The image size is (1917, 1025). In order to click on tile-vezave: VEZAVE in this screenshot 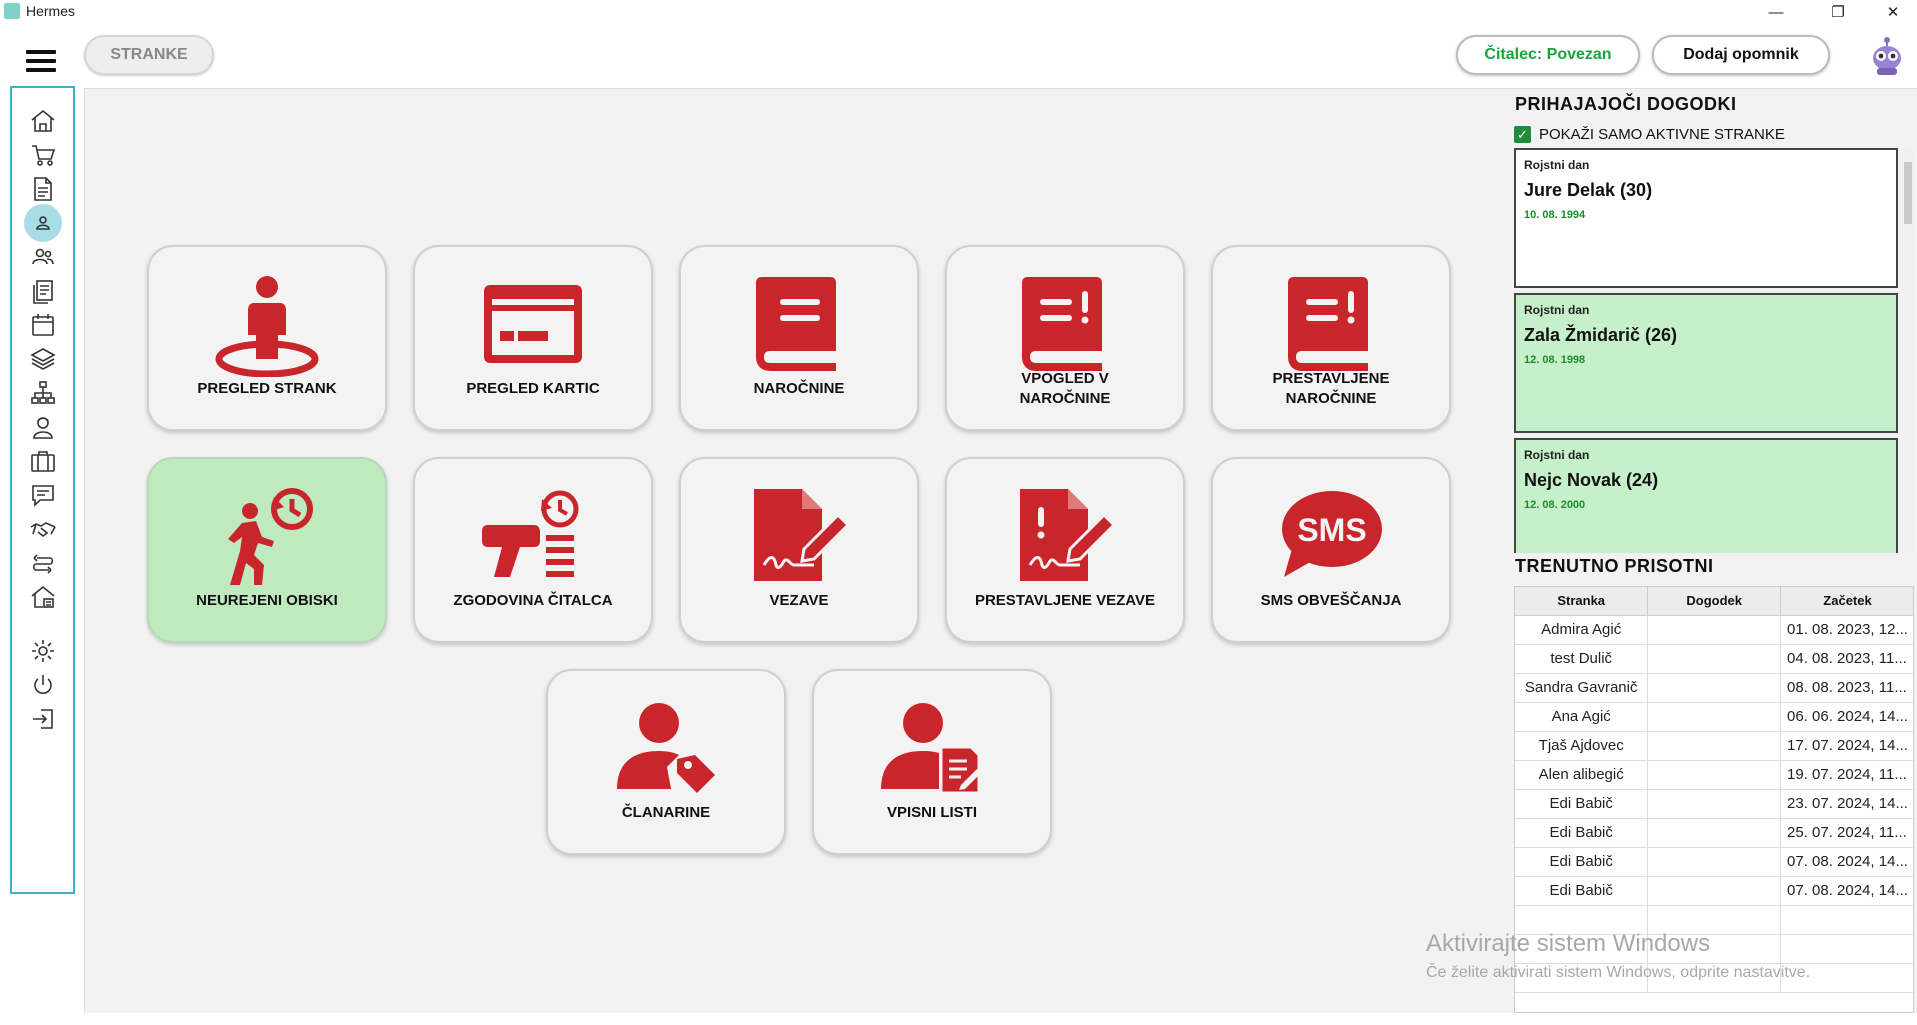, I will do `click(799, 550)`.